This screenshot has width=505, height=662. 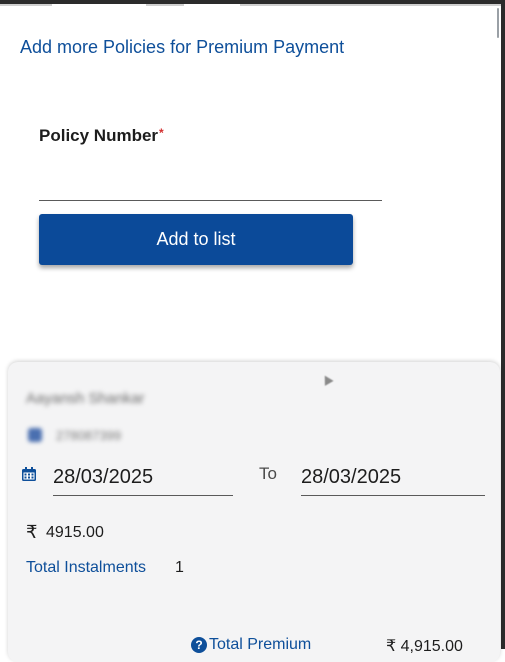 I want to click on shield-icon, so click(x=35, y=435).